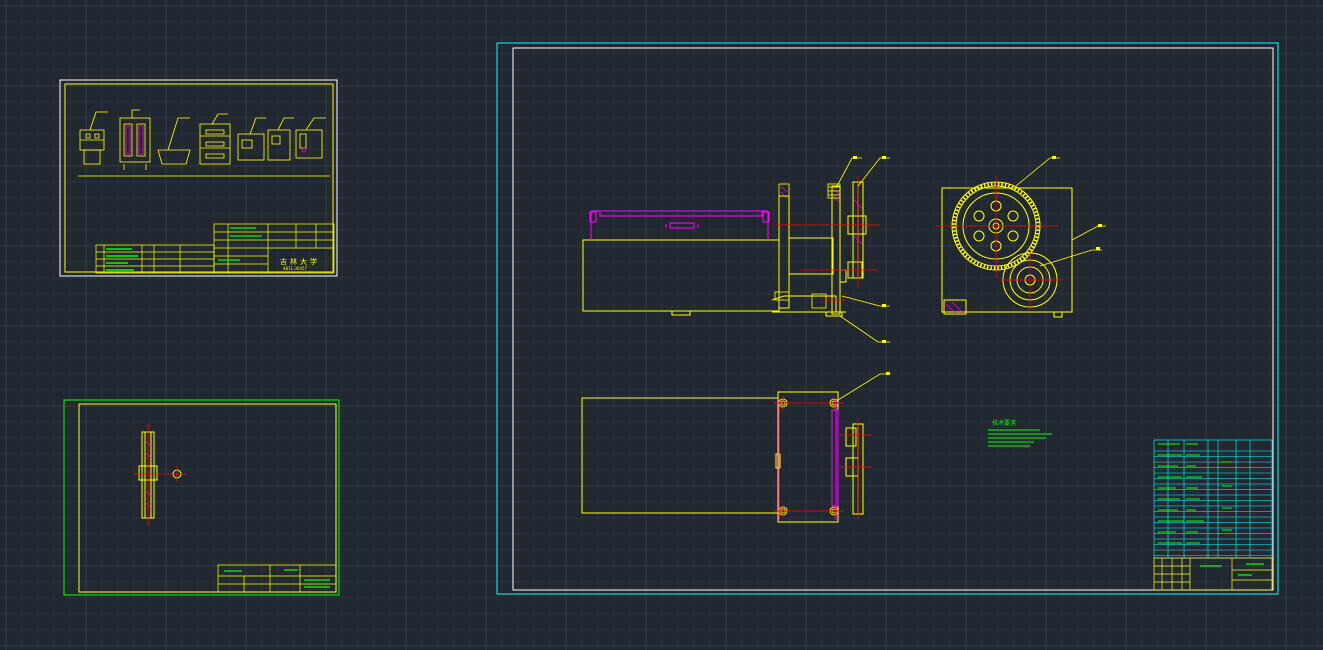  Describe the element at coordinates (724, 249) in the screenshot. I see `front-view` at that location.